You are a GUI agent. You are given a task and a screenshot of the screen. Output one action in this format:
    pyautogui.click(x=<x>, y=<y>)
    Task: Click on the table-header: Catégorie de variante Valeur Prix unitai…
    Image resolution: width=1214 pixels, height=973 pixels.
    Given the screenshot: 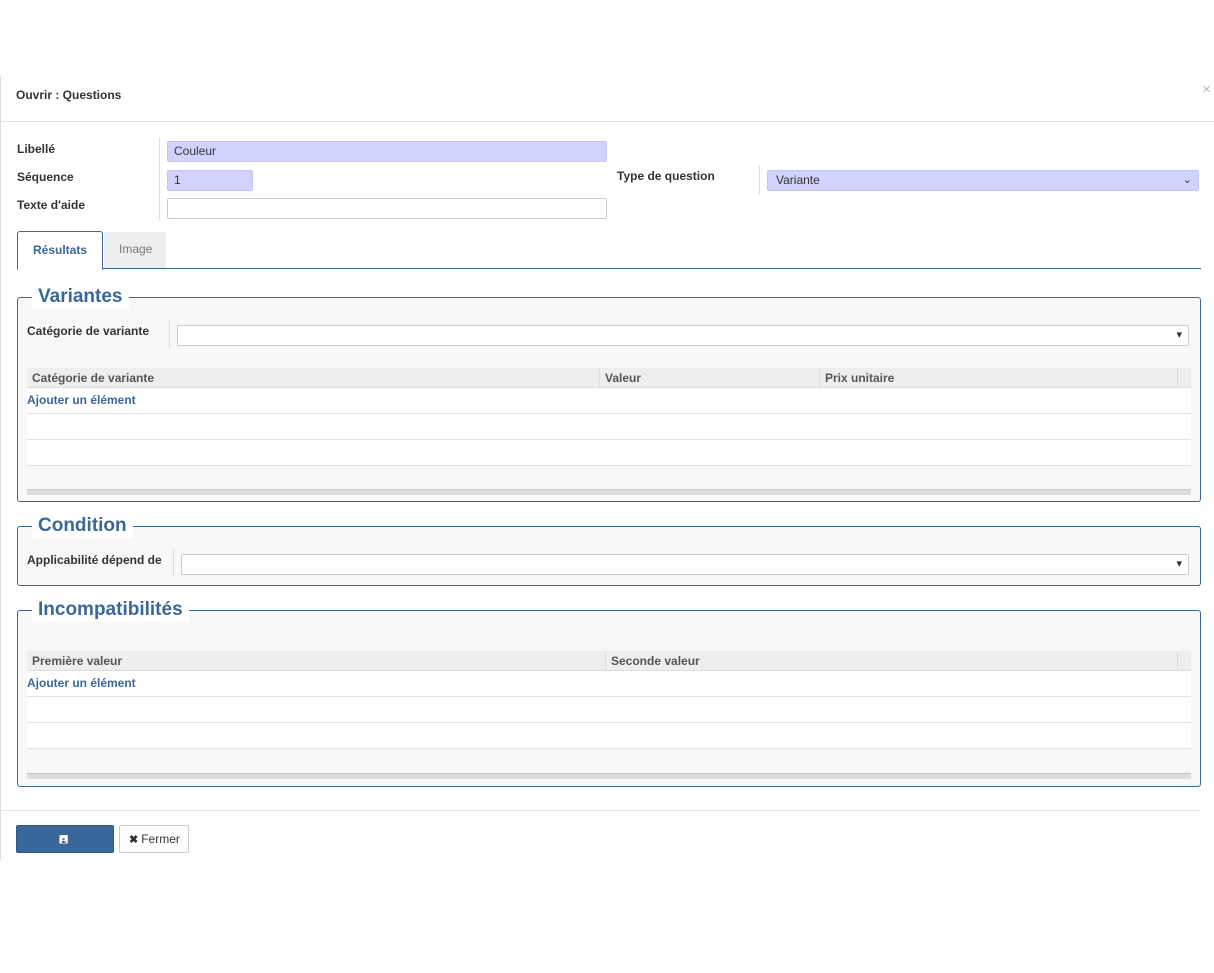 What is the action you would take?
    pyautogui.click(x=609, y=378)
    